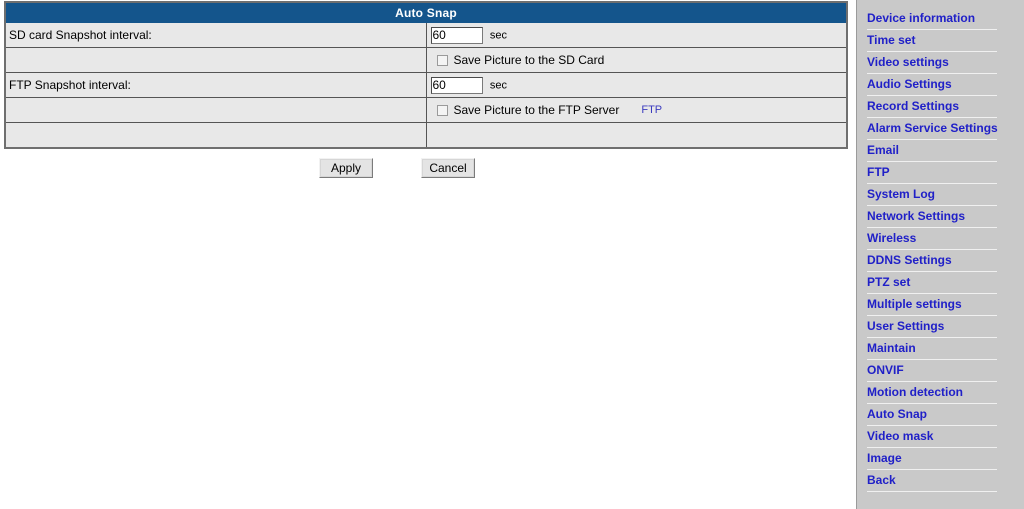 This screenshot has width=1024, height=509. I want to click on sidebar-item-ptz-set: PTZ set, so click(932, 283).